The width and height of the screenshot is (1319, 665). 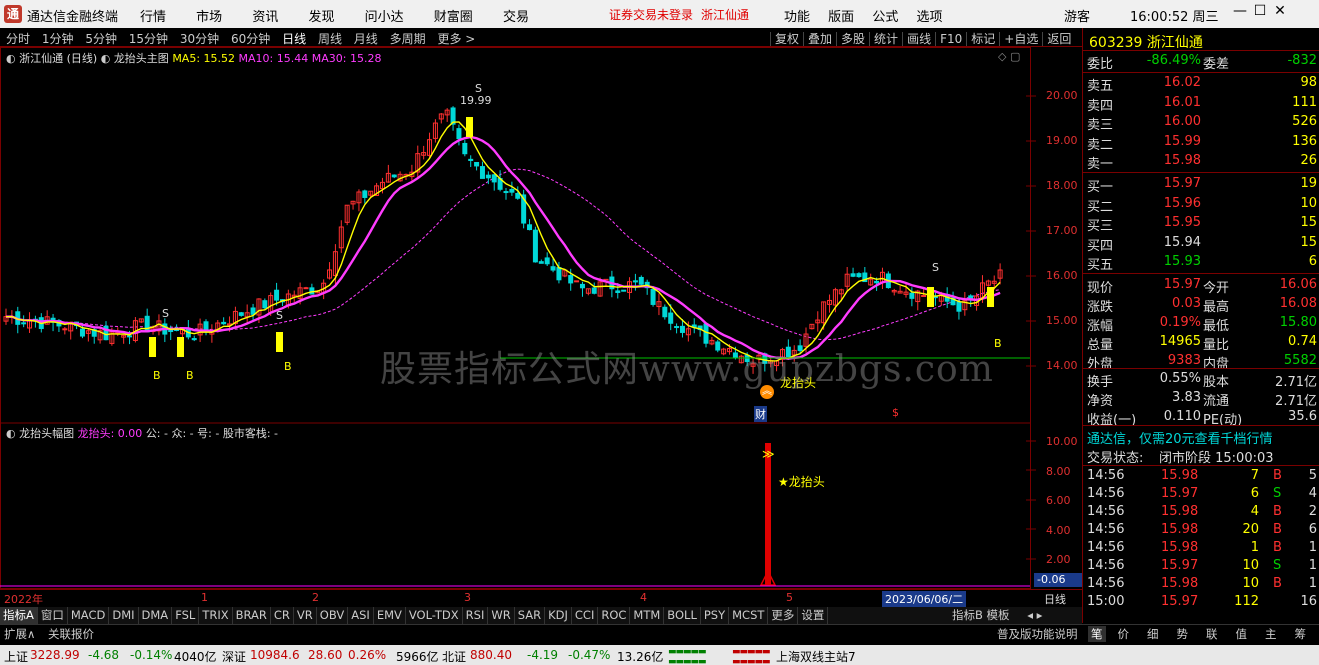 What do you see at coordinates (19, 615) in the screenshot?
I see `indicator-tab: 指标A` at bounding box center [19, 615].